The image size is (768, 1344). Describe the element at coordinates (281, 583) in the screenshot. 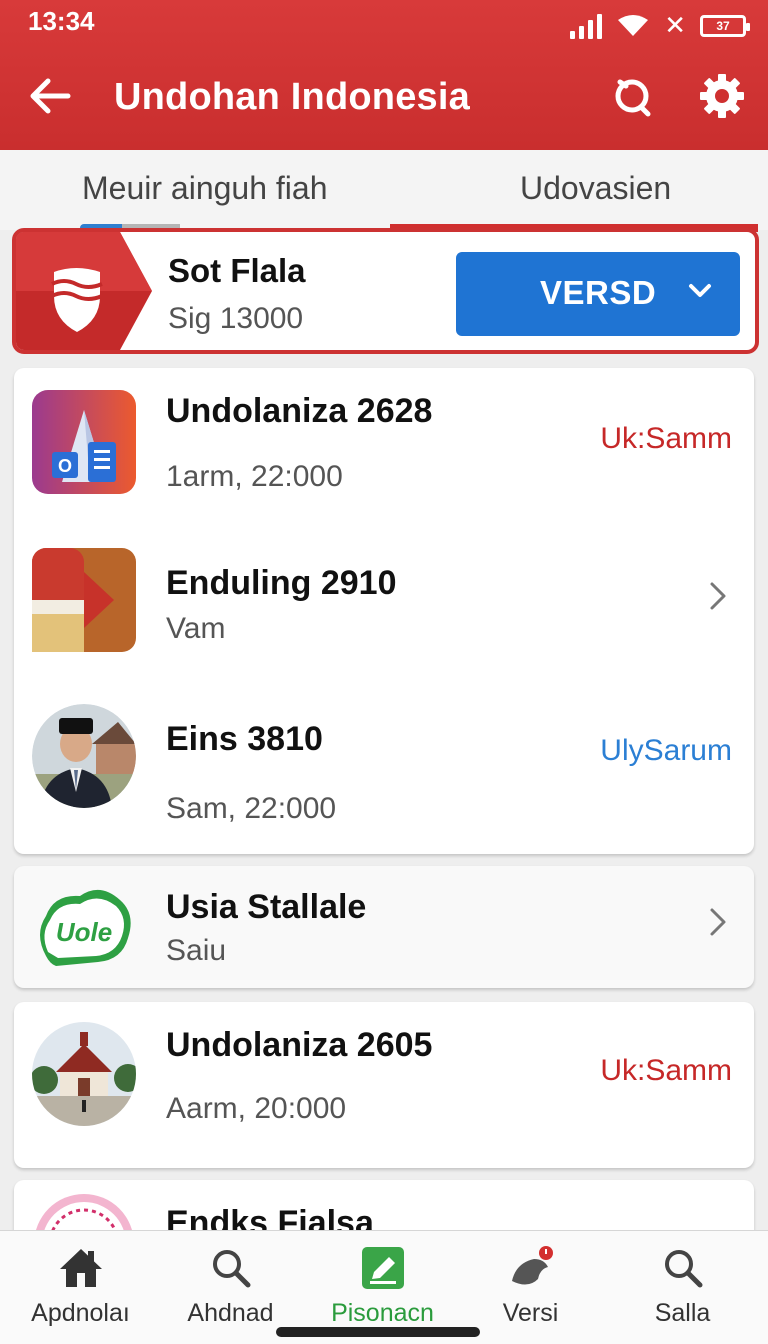

I see `item-name: Enduling 2910` at that location.